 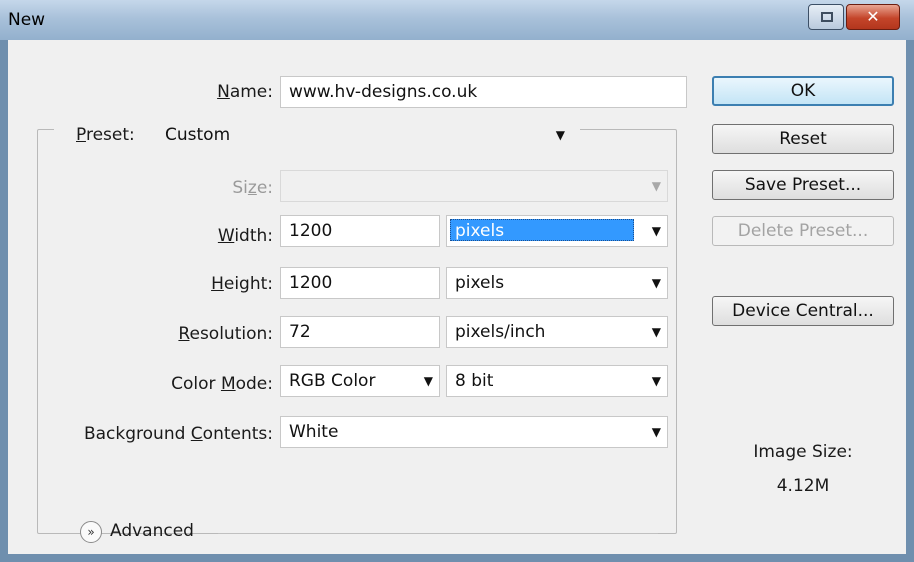 I want to click on height-input: 1200, so click(x=360, y=283).